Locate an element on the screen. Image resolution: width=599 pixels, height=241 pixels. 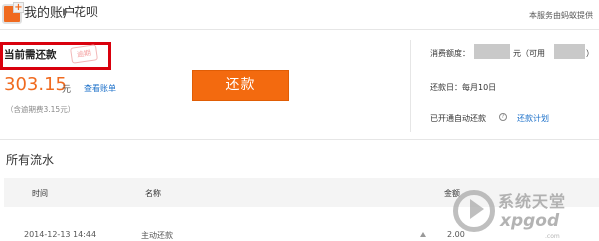
breadcrumb-current: 花呗 is located at coordinates (86, 12).